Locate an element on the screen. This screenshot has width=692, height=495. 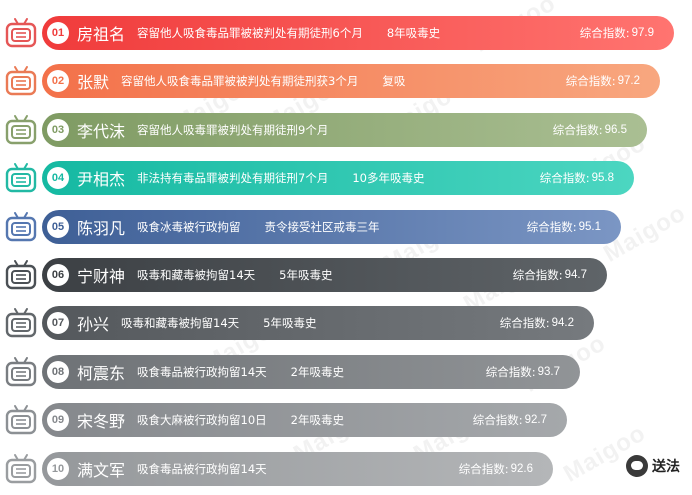
ranking-bar: 01 房祖名 容留他人吸食毒品罪被被判处有期徒刑6个月 8年吸毒史 综合指数: 97.9 is located at coordinates (358, 33).